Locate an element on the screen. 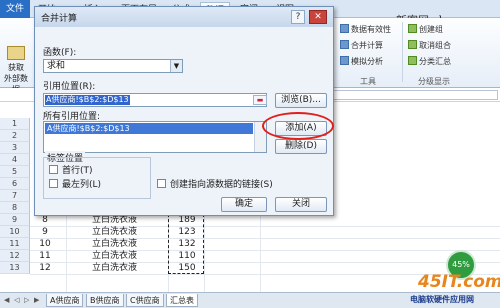  database-icon is located at coordinates (16, 53).